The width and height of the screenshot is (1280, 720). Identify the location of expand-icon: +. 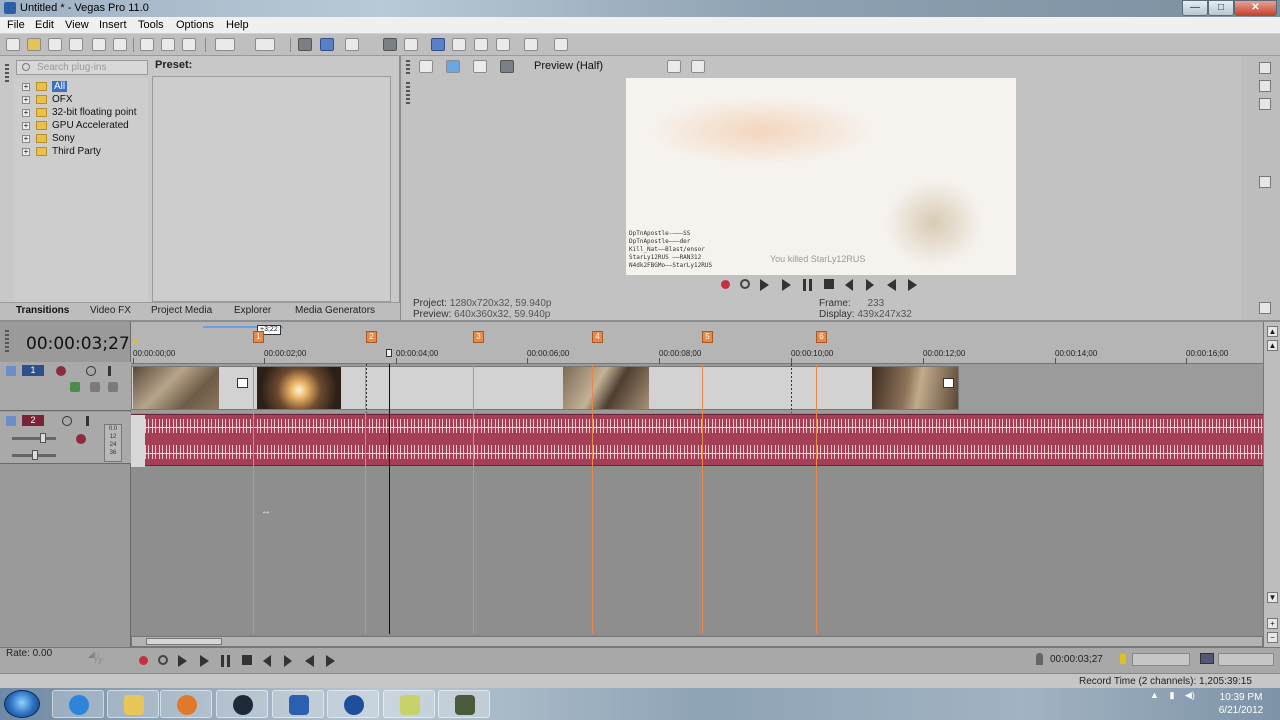
(26, 139).